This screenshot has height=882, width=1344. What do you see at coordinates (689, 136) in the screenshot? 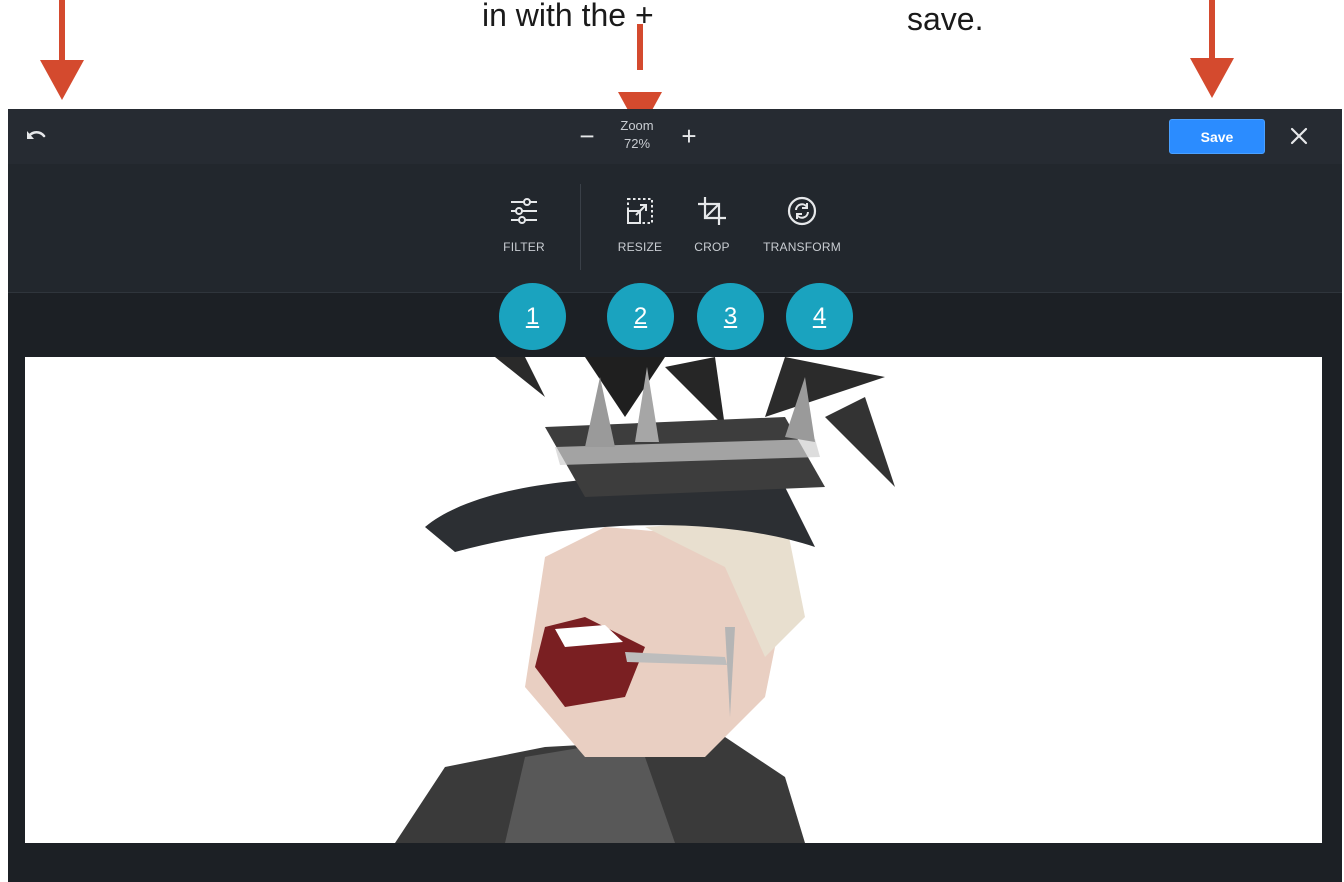
I see `zoom-in-button: +` at bounding box center [689, 136].